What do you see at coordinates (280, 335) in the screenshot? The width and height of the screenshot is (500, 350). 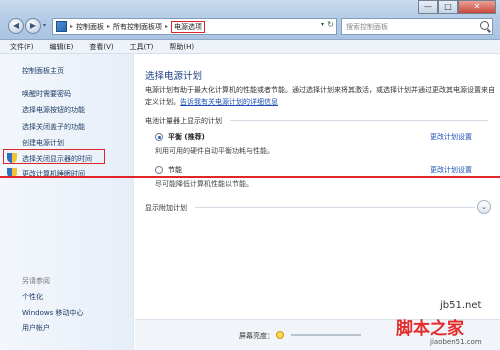 I see `sun-icon` at bounding box center [280, 335].